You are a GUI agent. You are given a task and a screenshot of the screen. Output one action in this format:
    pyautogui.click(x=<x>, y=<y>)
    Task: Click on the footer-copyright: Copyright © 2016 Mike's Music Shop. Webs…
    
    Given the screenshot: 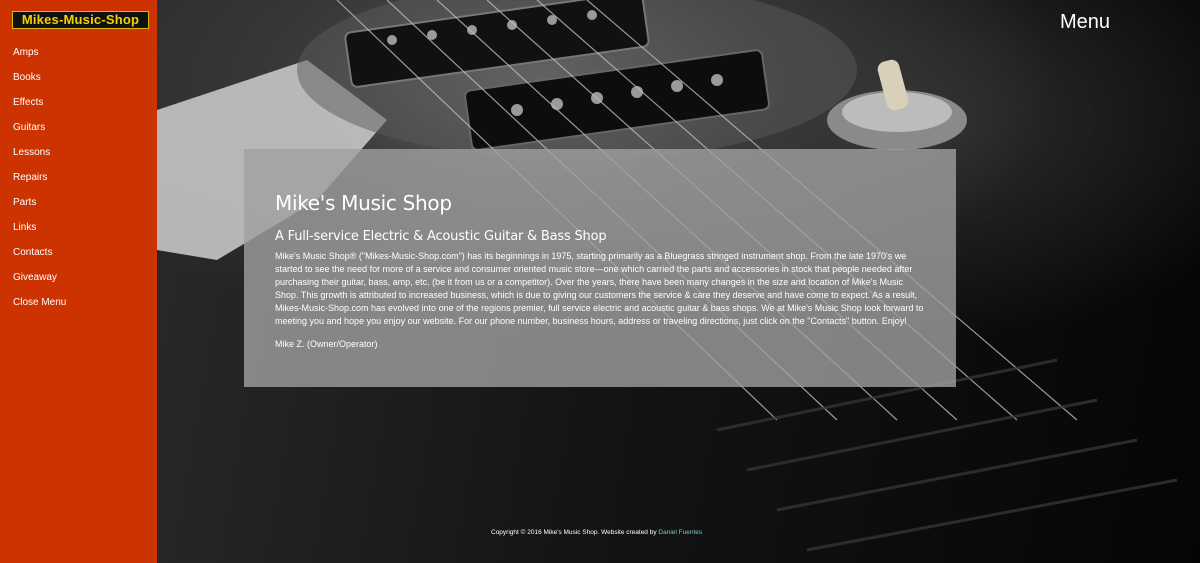 What is the action you would take?
    pyautogui.click(x=574, y=532)
    